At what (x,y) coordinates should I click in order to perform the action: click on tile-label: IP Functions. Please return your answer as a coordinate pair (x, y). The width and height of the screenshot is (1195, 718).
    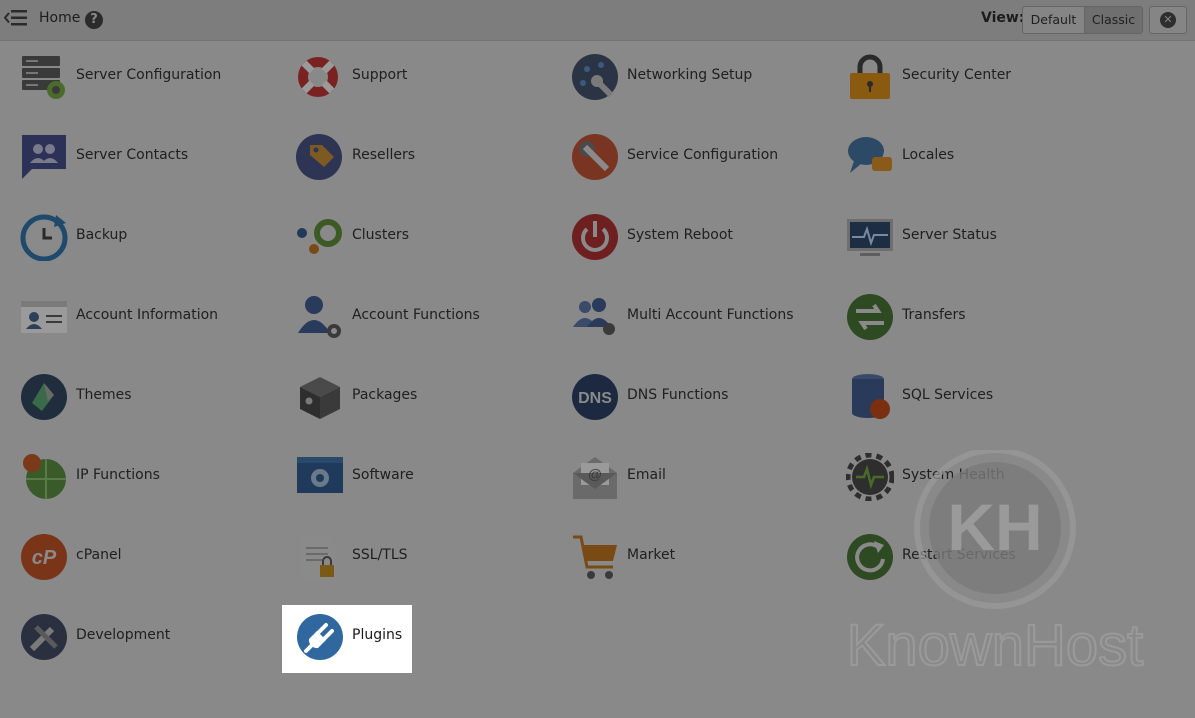
    Looking at the image, I should click on (118, 475).